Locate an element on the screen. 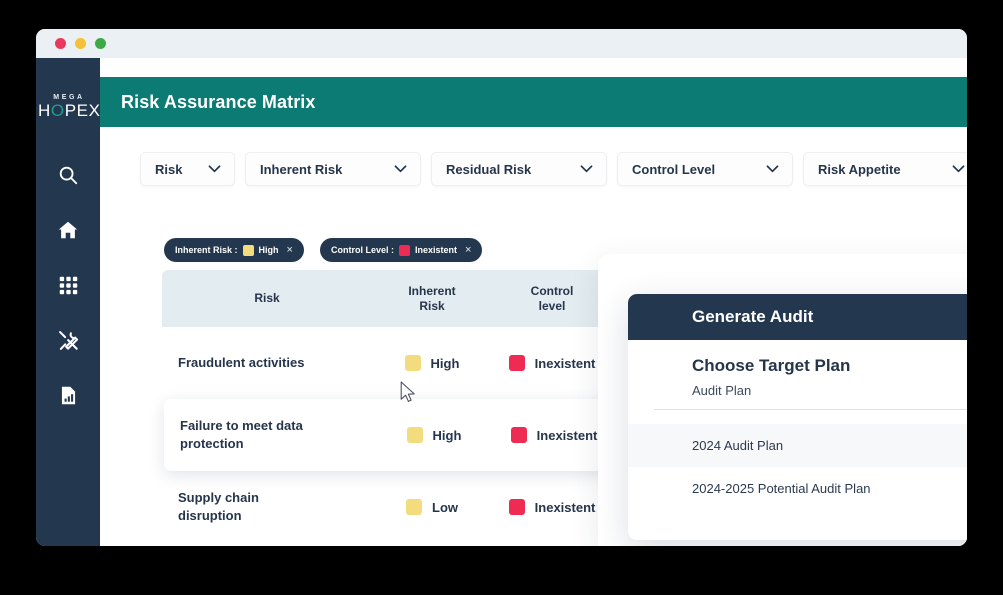 This screenshot has width=1003, height=595. filter-chip-inherent-risk: Inherent Risk : High × is located at coordinates (234, 250).